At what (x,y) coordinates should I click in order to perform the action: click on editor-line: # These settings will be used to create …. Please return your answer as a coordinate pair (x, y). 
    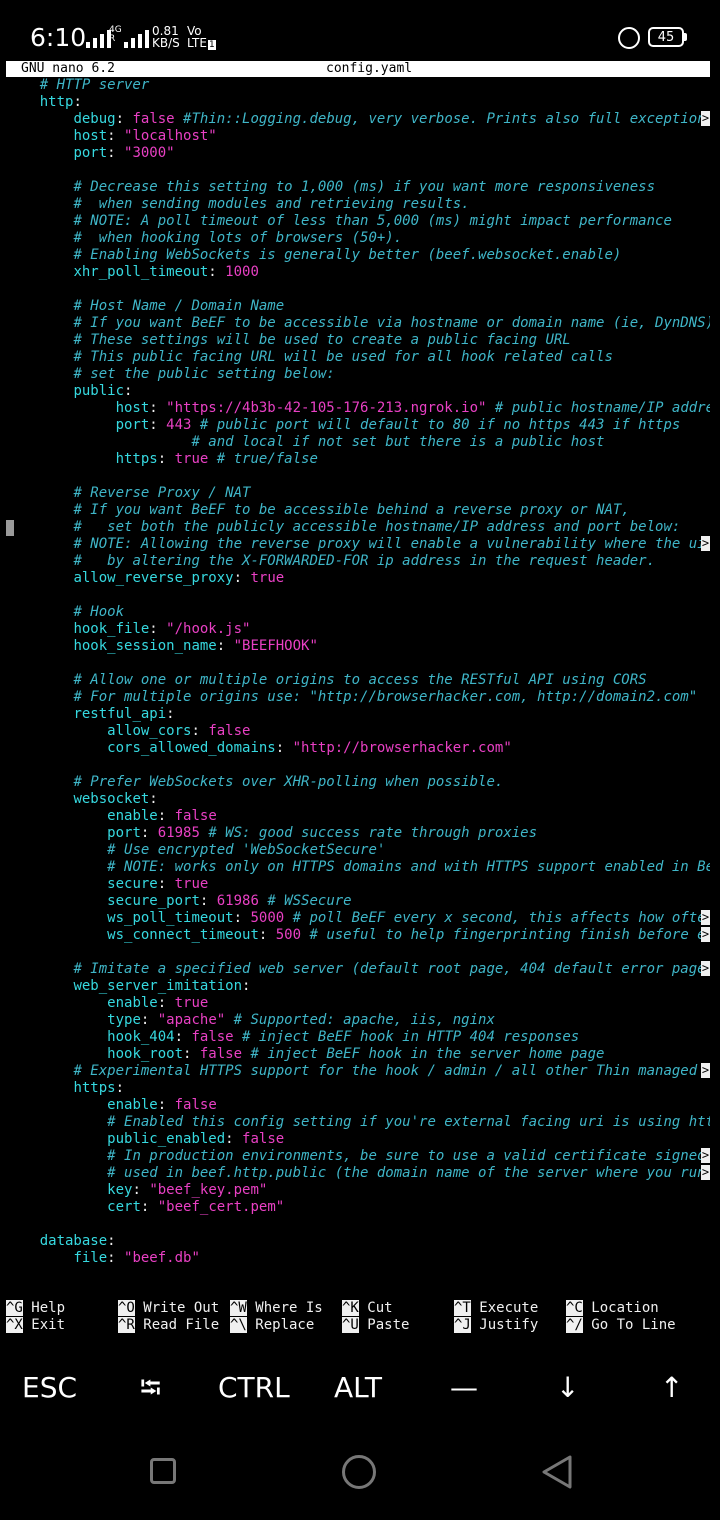
    Looking at the image, I should click on (358, 340).